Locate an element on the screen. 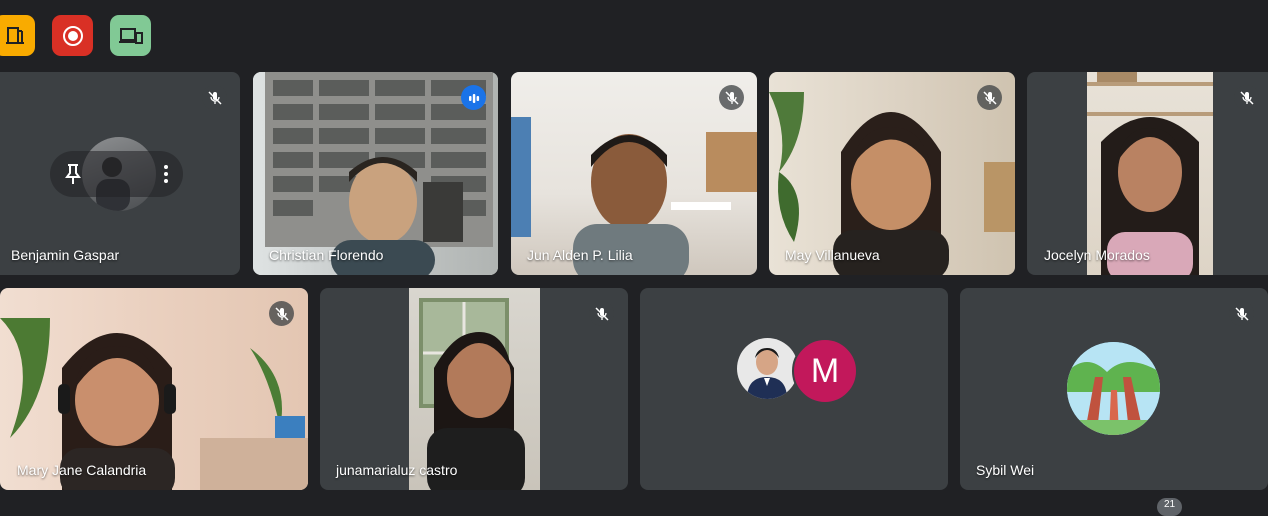  participant-tile: Sybil Wei is located at coordinates (1114, 389).